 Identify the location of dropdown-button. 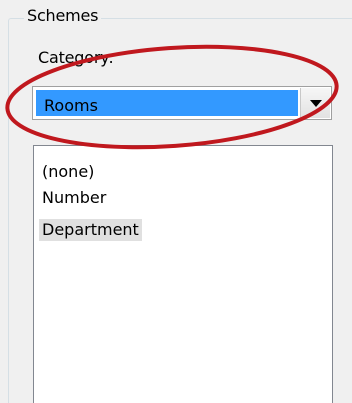
(315, 103).